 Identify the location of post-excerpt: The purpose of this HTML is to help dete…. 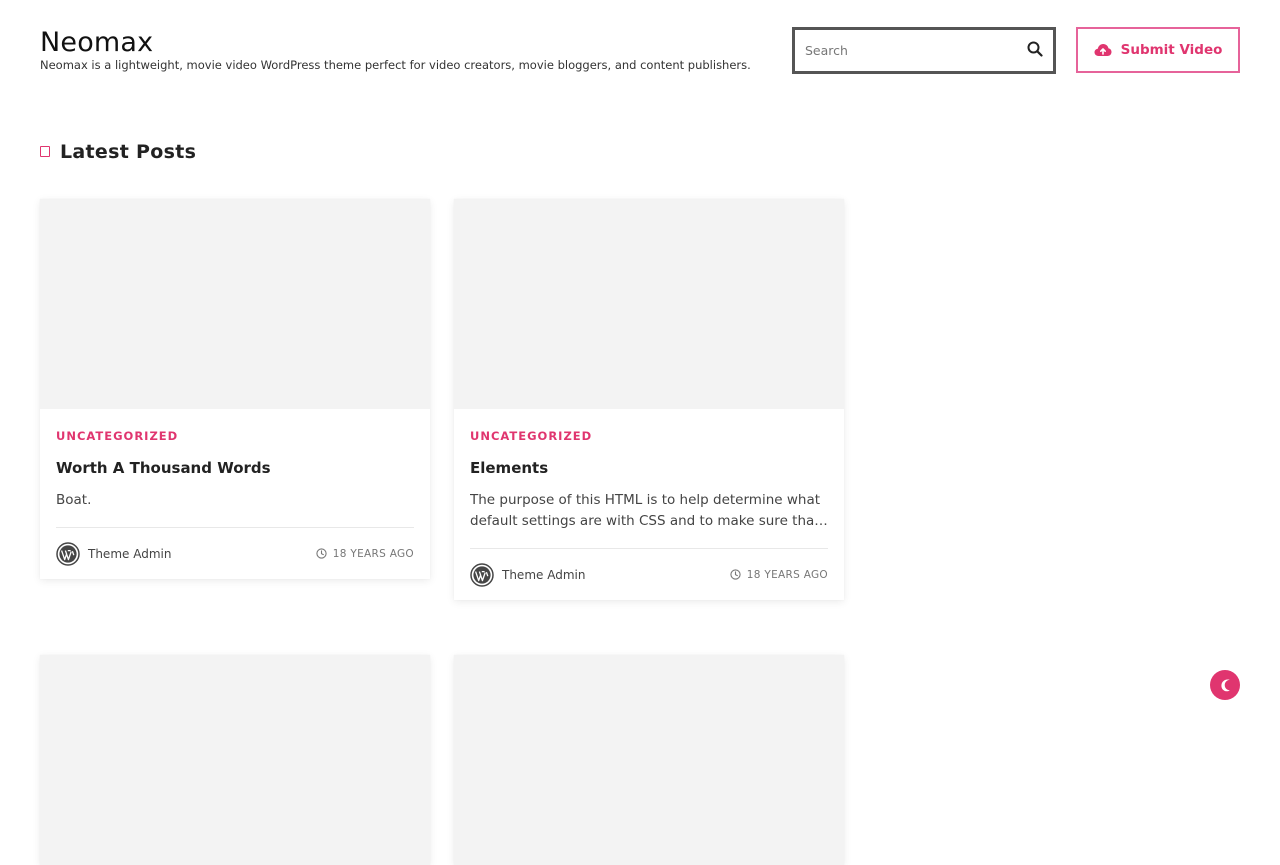
(645, 510).